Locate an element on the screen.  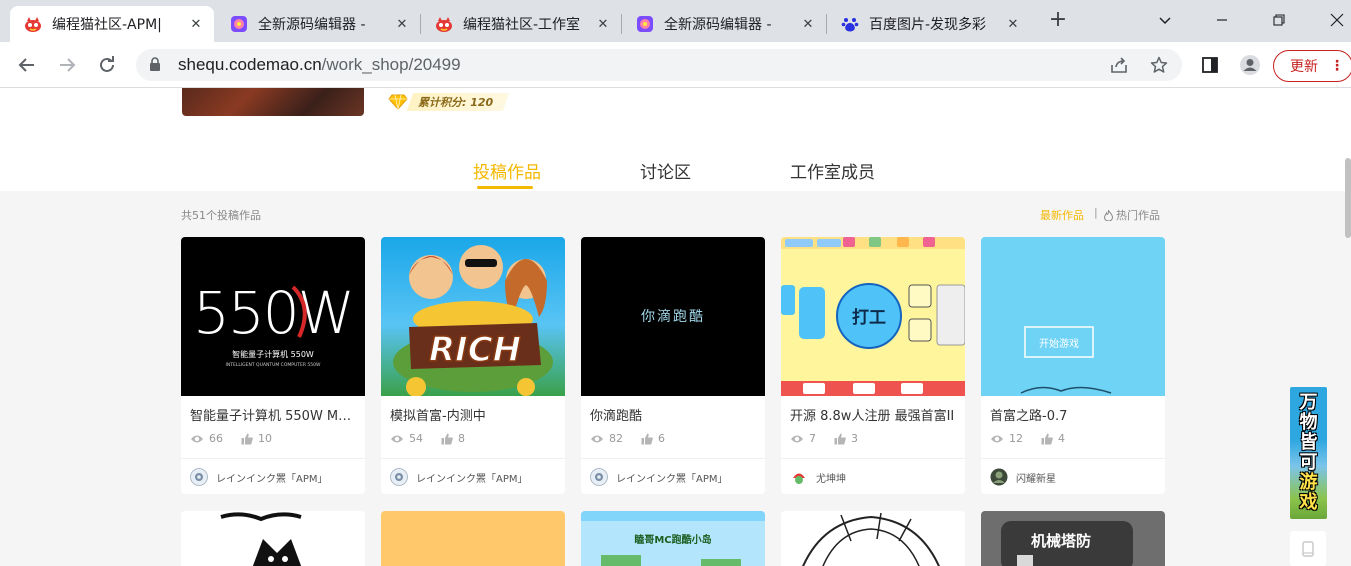
new-tab-button: + is located at coordinates (1058, 21).